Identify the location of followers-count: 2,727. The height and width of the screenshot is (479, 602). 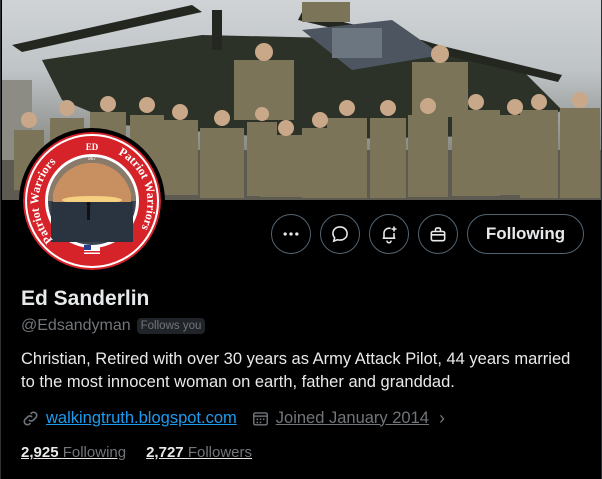
(167, 452).